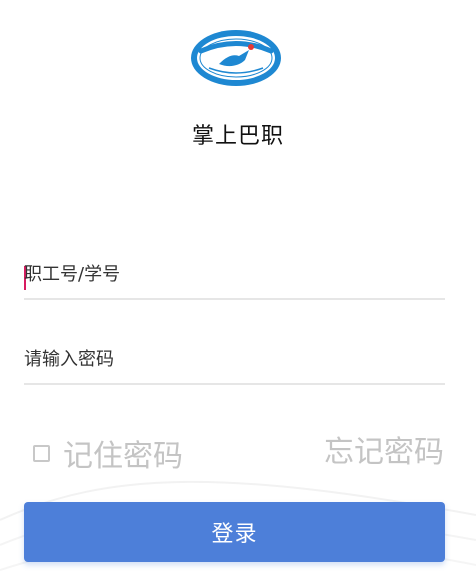 The image size is (476, 587). What do you see at coordinates (123, 456) in the screenshot?
I see `remember-password-label: 记住密码` at bounding box center [123, 456].